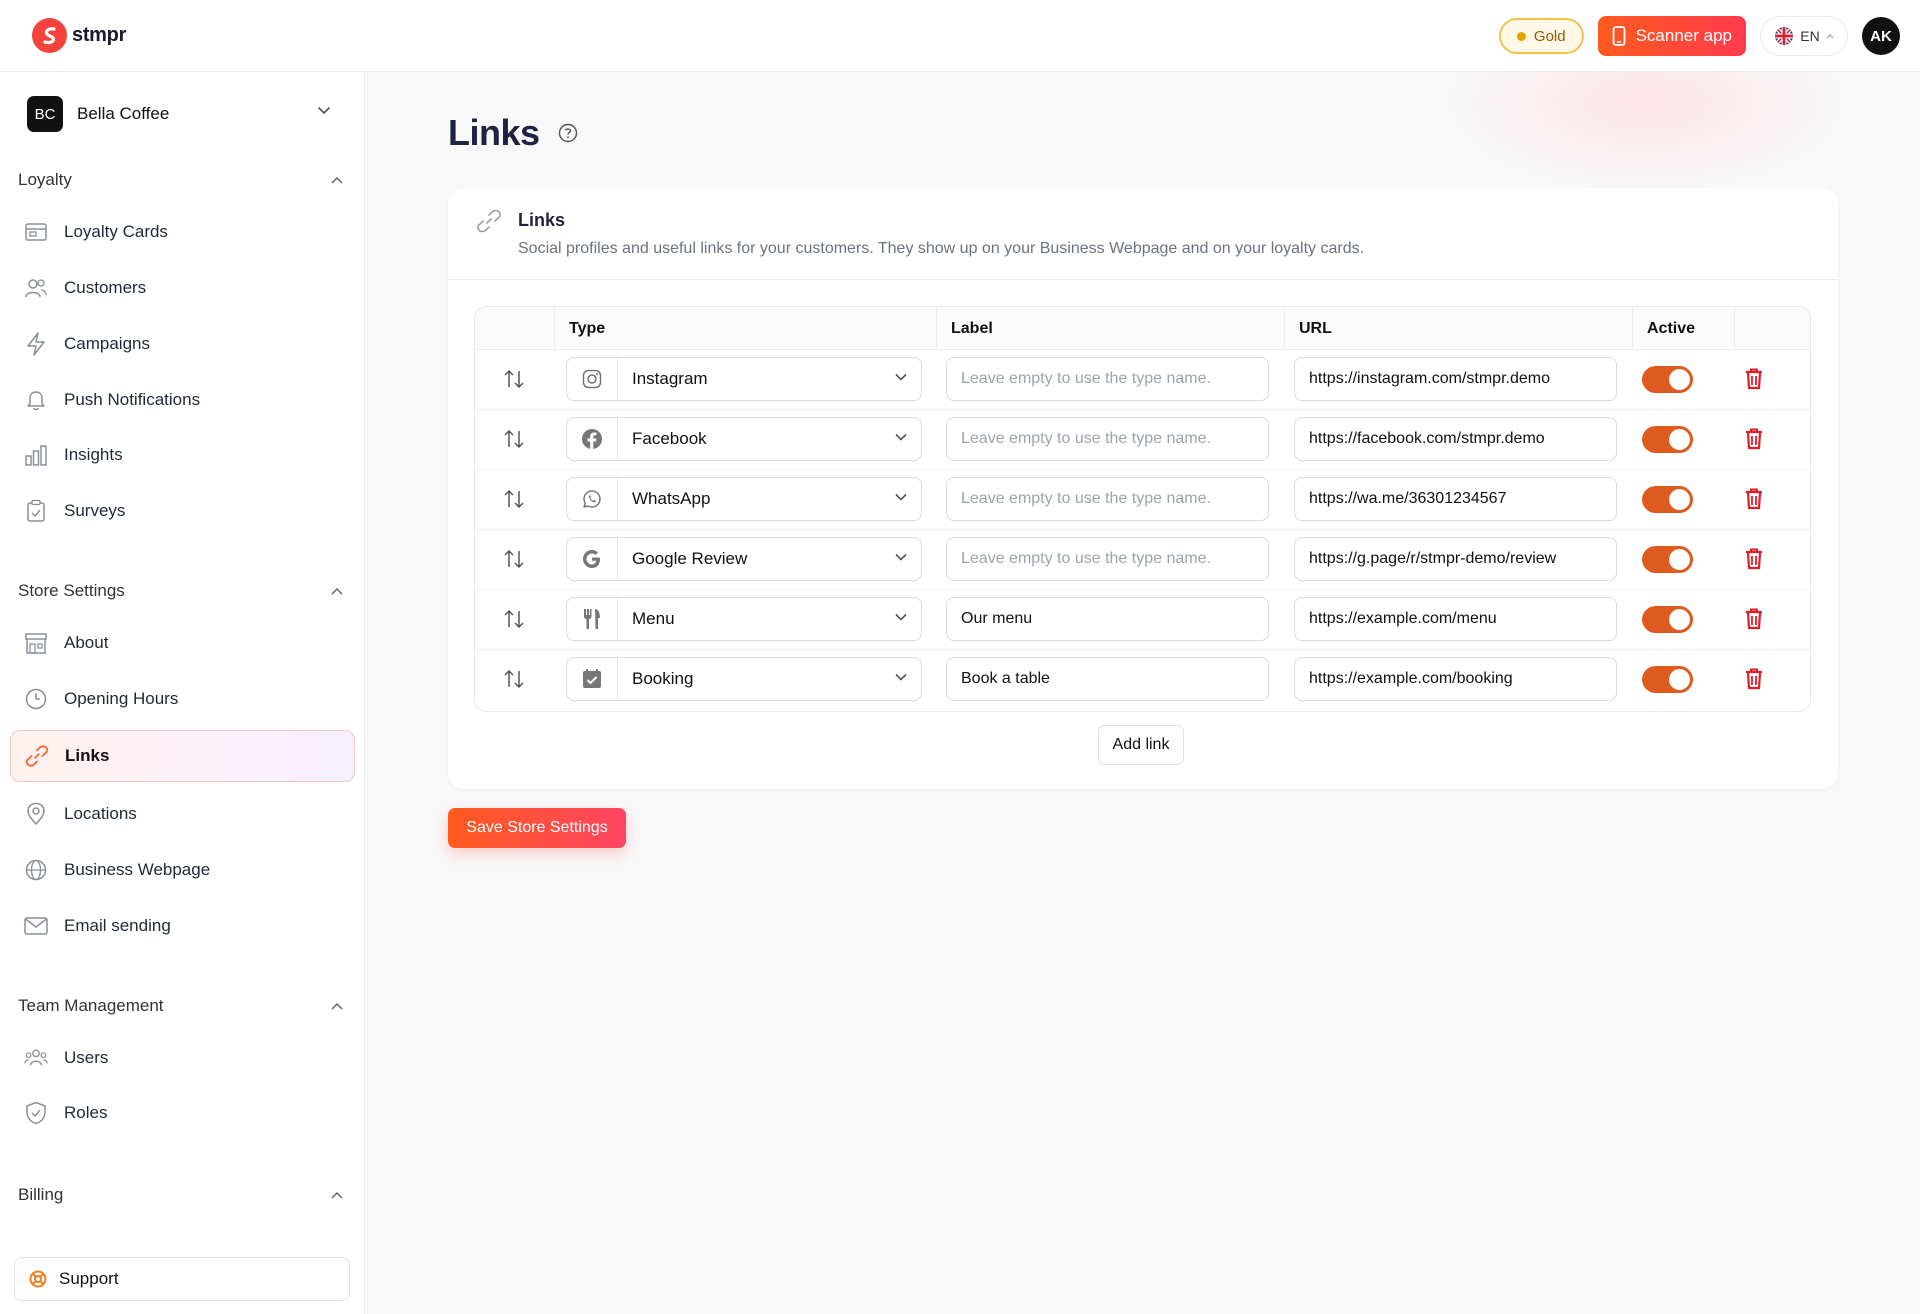  Describe the element at coordinates (182, 814) in the screenshot. I see `sidebar-item-locations: Locations` at that location.